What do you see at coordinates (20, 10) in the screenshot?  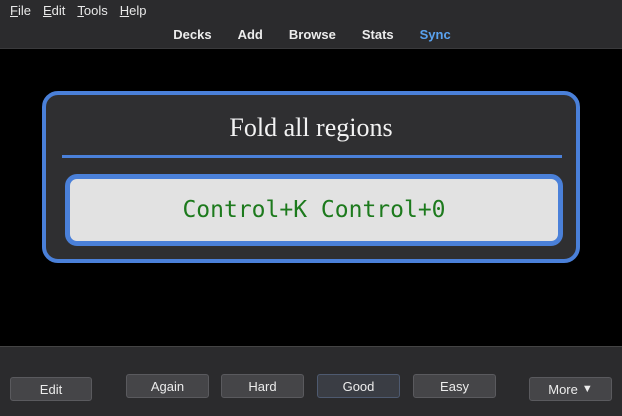 I see `menu-file: File` at bounding box center [20, 10].